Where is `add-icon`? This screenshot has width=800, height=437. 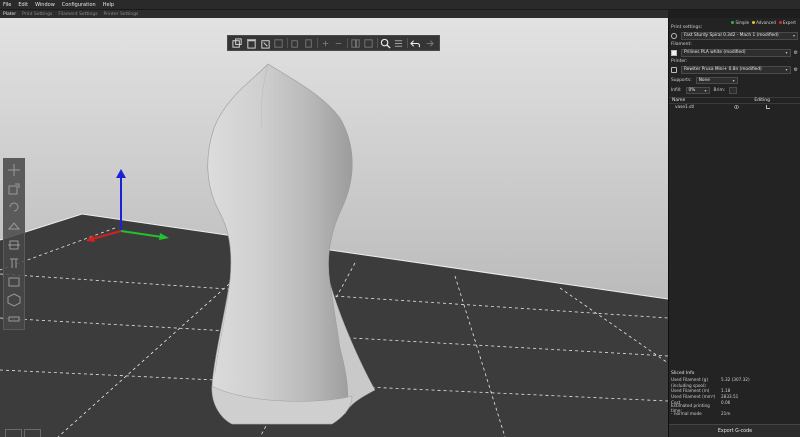
add-icon is located at coordinates (238, 43).